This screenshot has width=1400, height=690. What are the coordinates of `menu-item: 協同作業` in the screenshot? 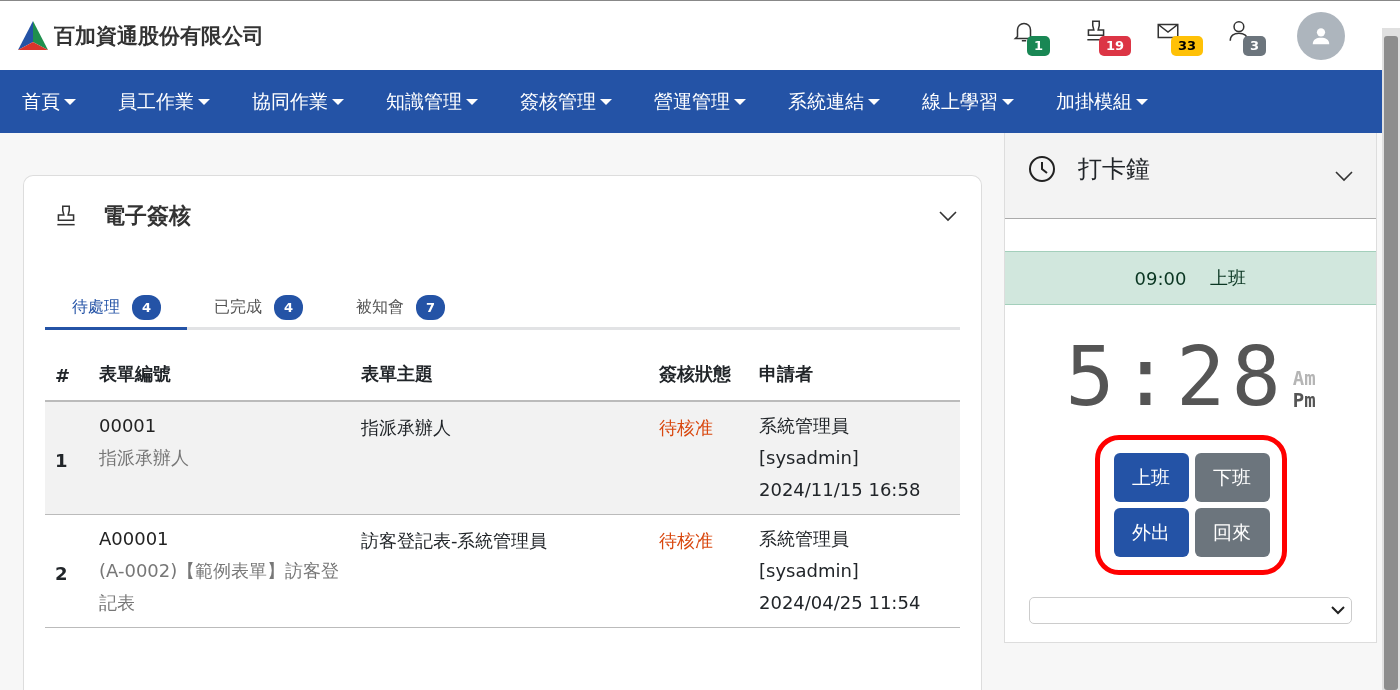 It's located at (298, 101).